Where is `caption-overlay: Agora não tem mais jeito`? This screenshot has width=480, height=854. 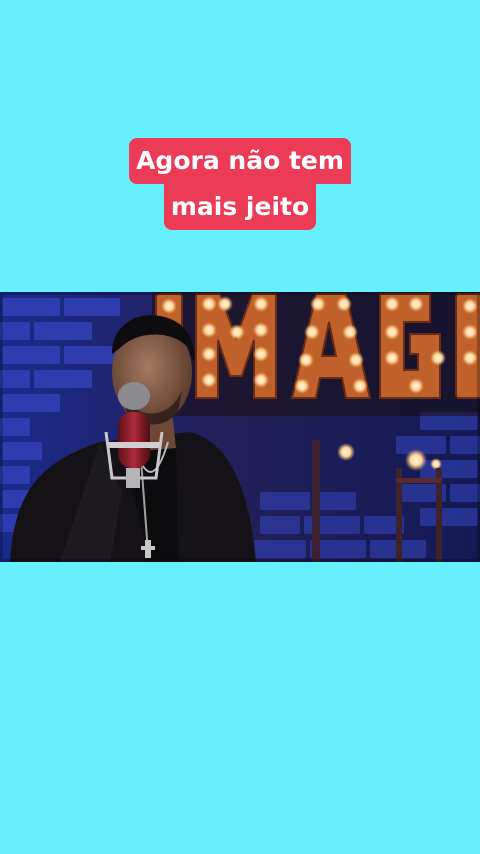
caption-overlay: Agora não tem mais jeito is located at coordinates (240, 184).